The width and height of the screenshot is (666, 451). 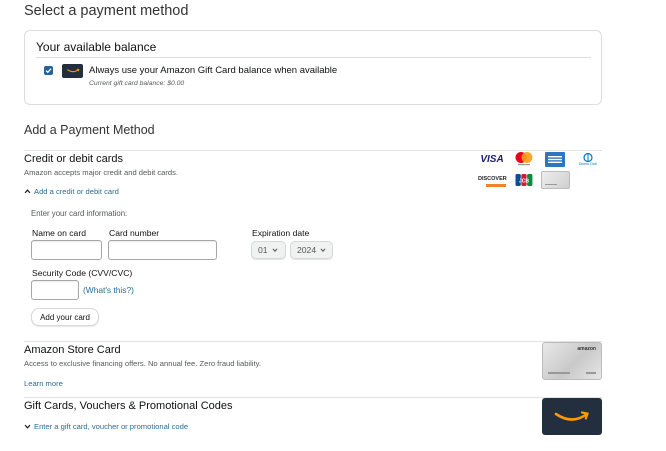 What do you see at coordinates (137, 83) in the screenshot?
I see `current-gift-card-balance: Current gift card balance: $0.00` at bounding box center [137, 83].